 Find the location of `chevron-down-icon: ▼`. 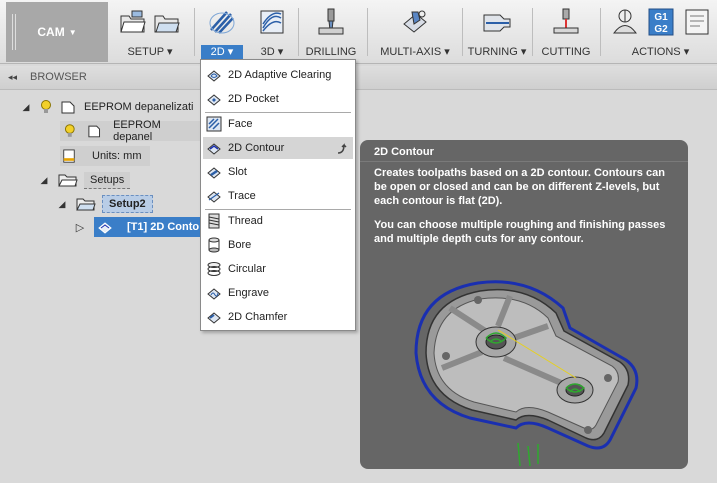

chevron-down-icon: ▼ is located at coordinates (72, 32).